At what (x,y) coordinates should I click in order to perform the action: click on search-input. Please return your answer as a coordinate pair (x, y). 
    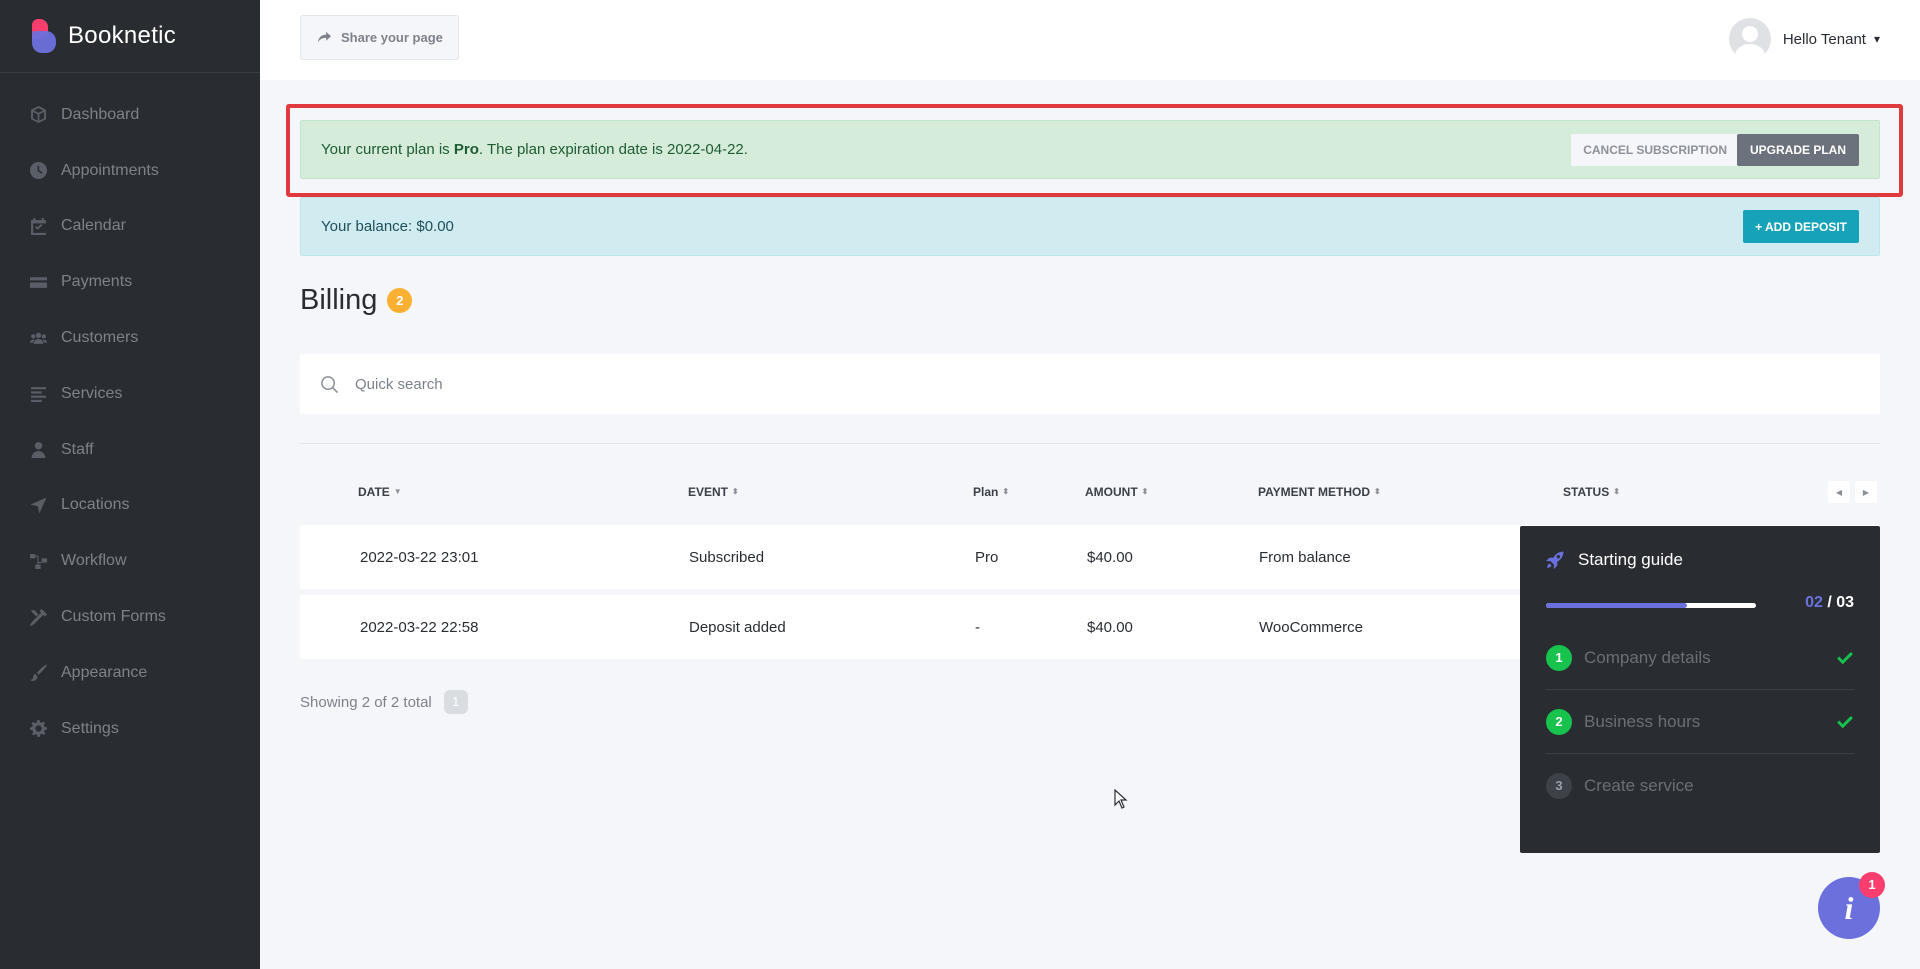
    Looking at the image, I should click on (1055, 384).